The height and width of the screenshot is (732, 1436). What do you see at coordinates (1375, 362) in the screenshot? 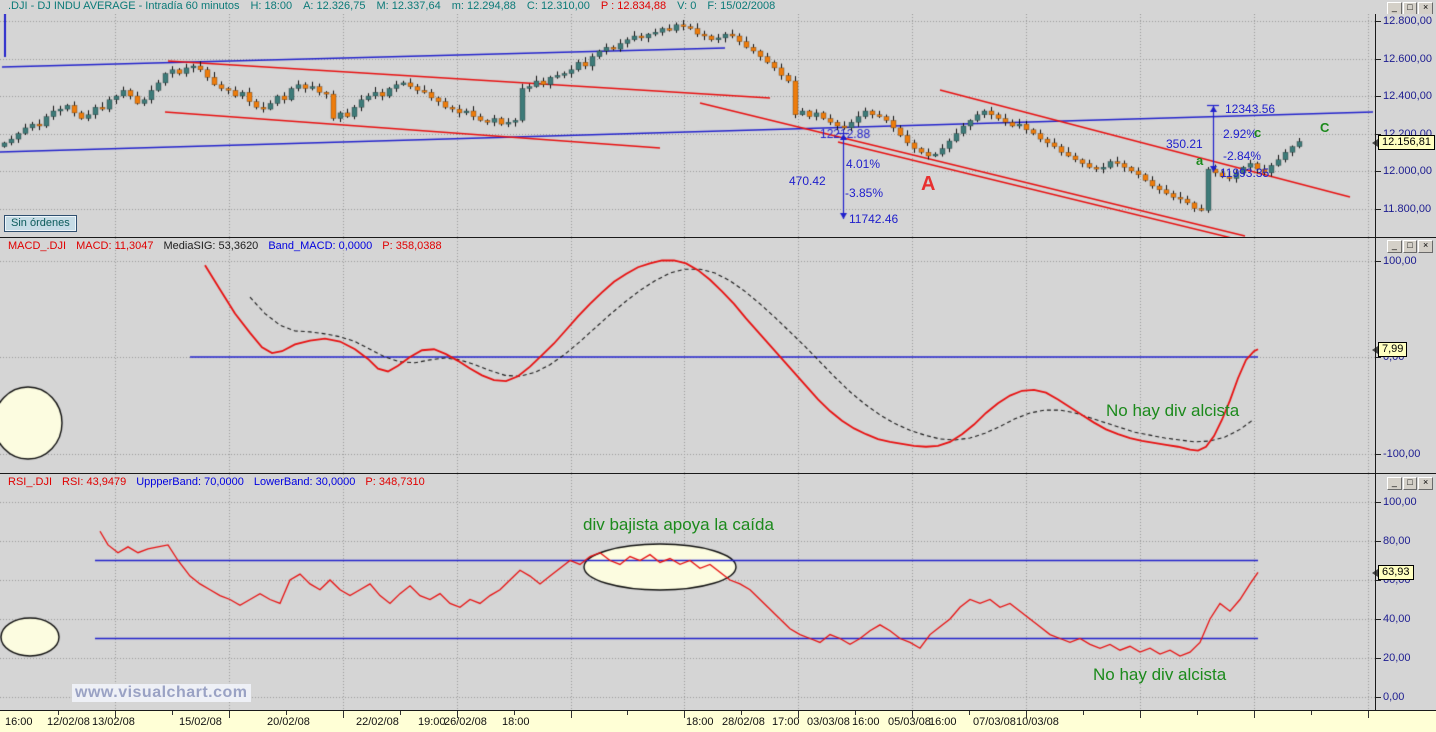
I see `axis-border` at bounding box center [1375, 362].